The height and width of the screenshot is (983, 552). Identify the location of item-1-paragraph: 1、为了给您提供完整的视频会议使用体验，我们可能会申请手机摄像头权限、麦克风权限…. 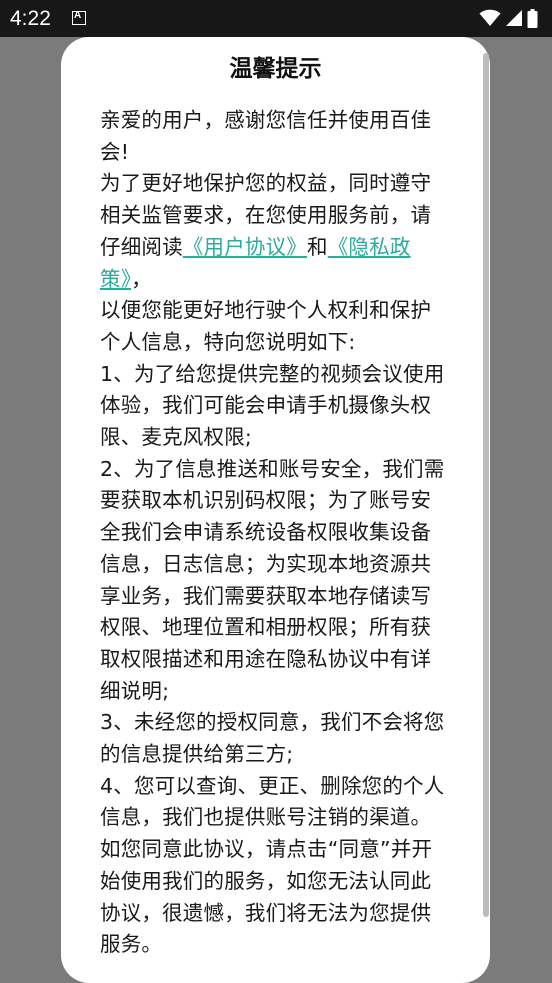
(272, 405).